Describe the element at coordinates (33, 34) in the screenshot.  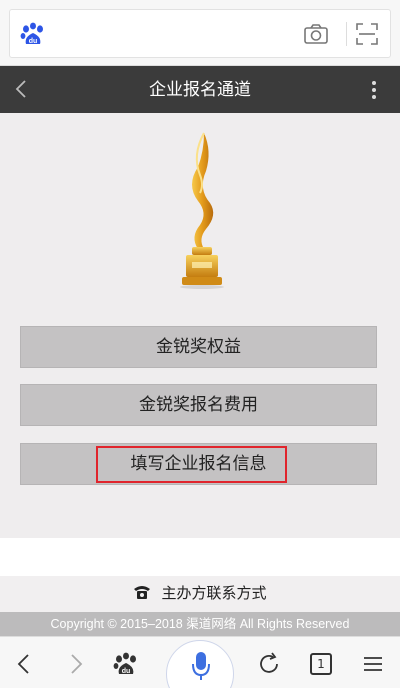
I see `baidu-paw-icon: du` at that location.